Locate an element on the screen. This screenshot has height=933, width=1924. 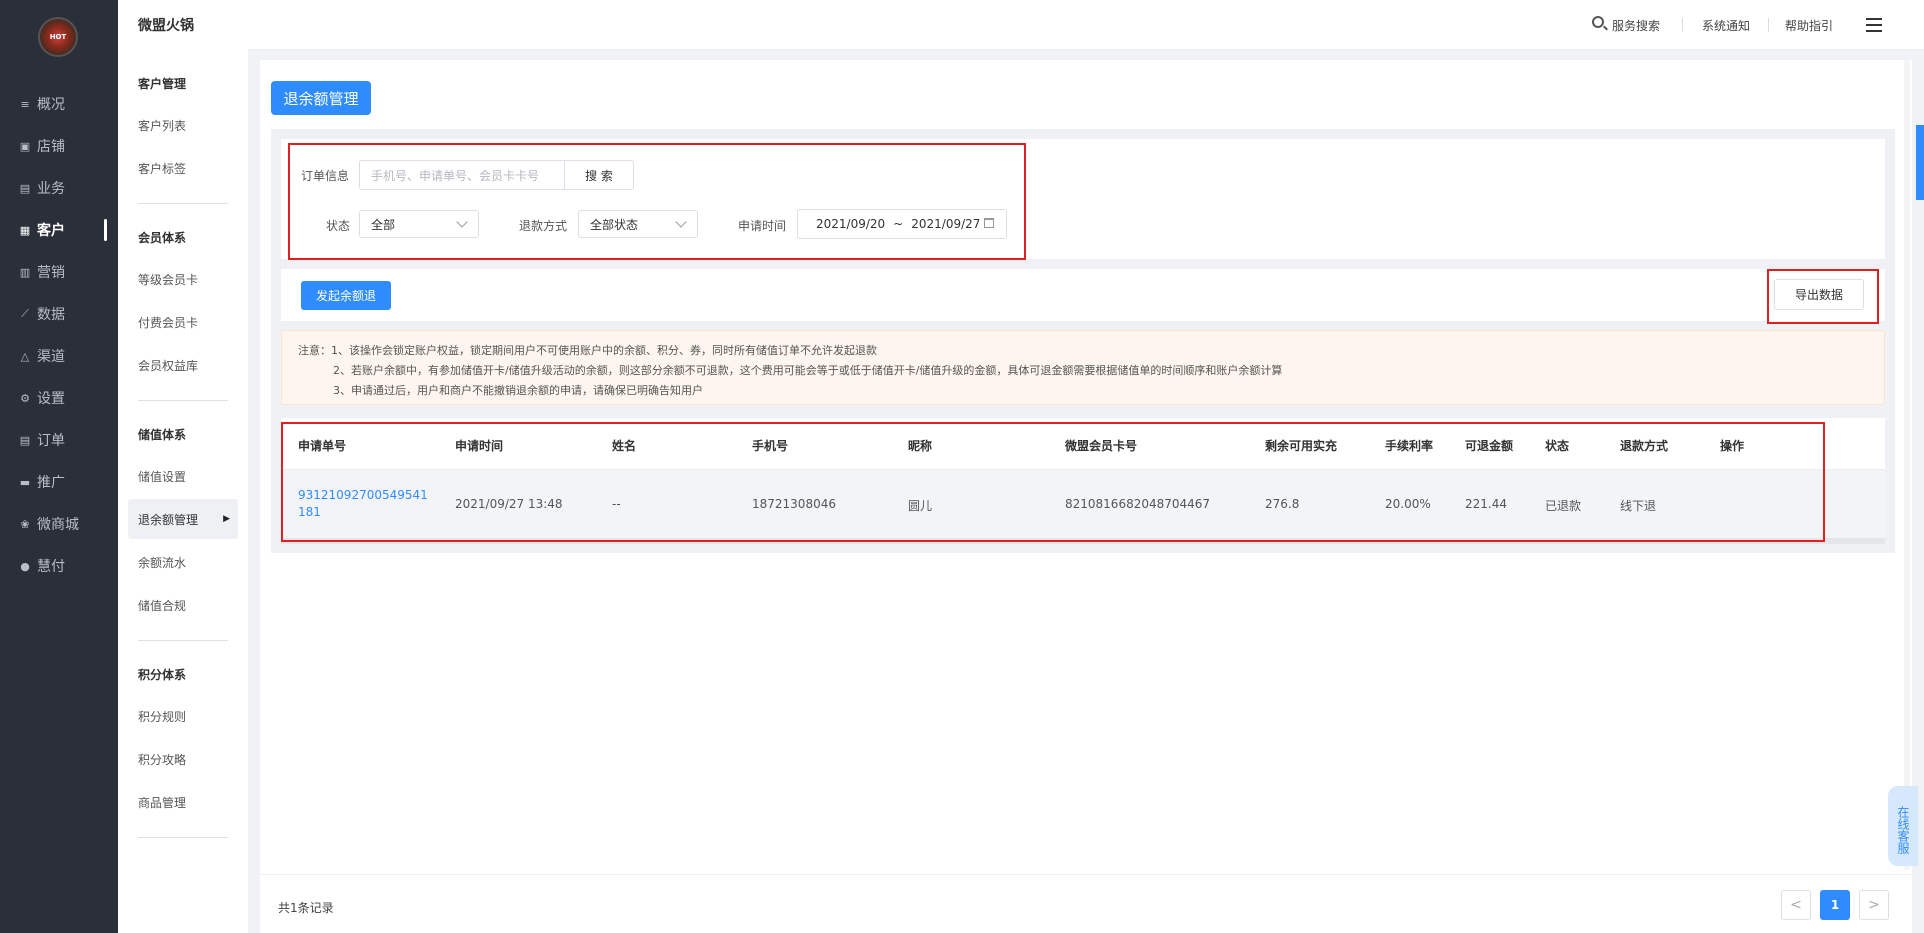
search-icon is located at coordinates (1598, 22).